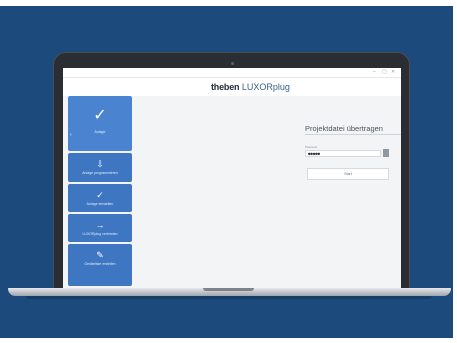 The height and width of the screenshot is (343, 457). Describe the element at coordinates (265, 87) in the screenshot. I see `product-name: LUXORplug` at that location.